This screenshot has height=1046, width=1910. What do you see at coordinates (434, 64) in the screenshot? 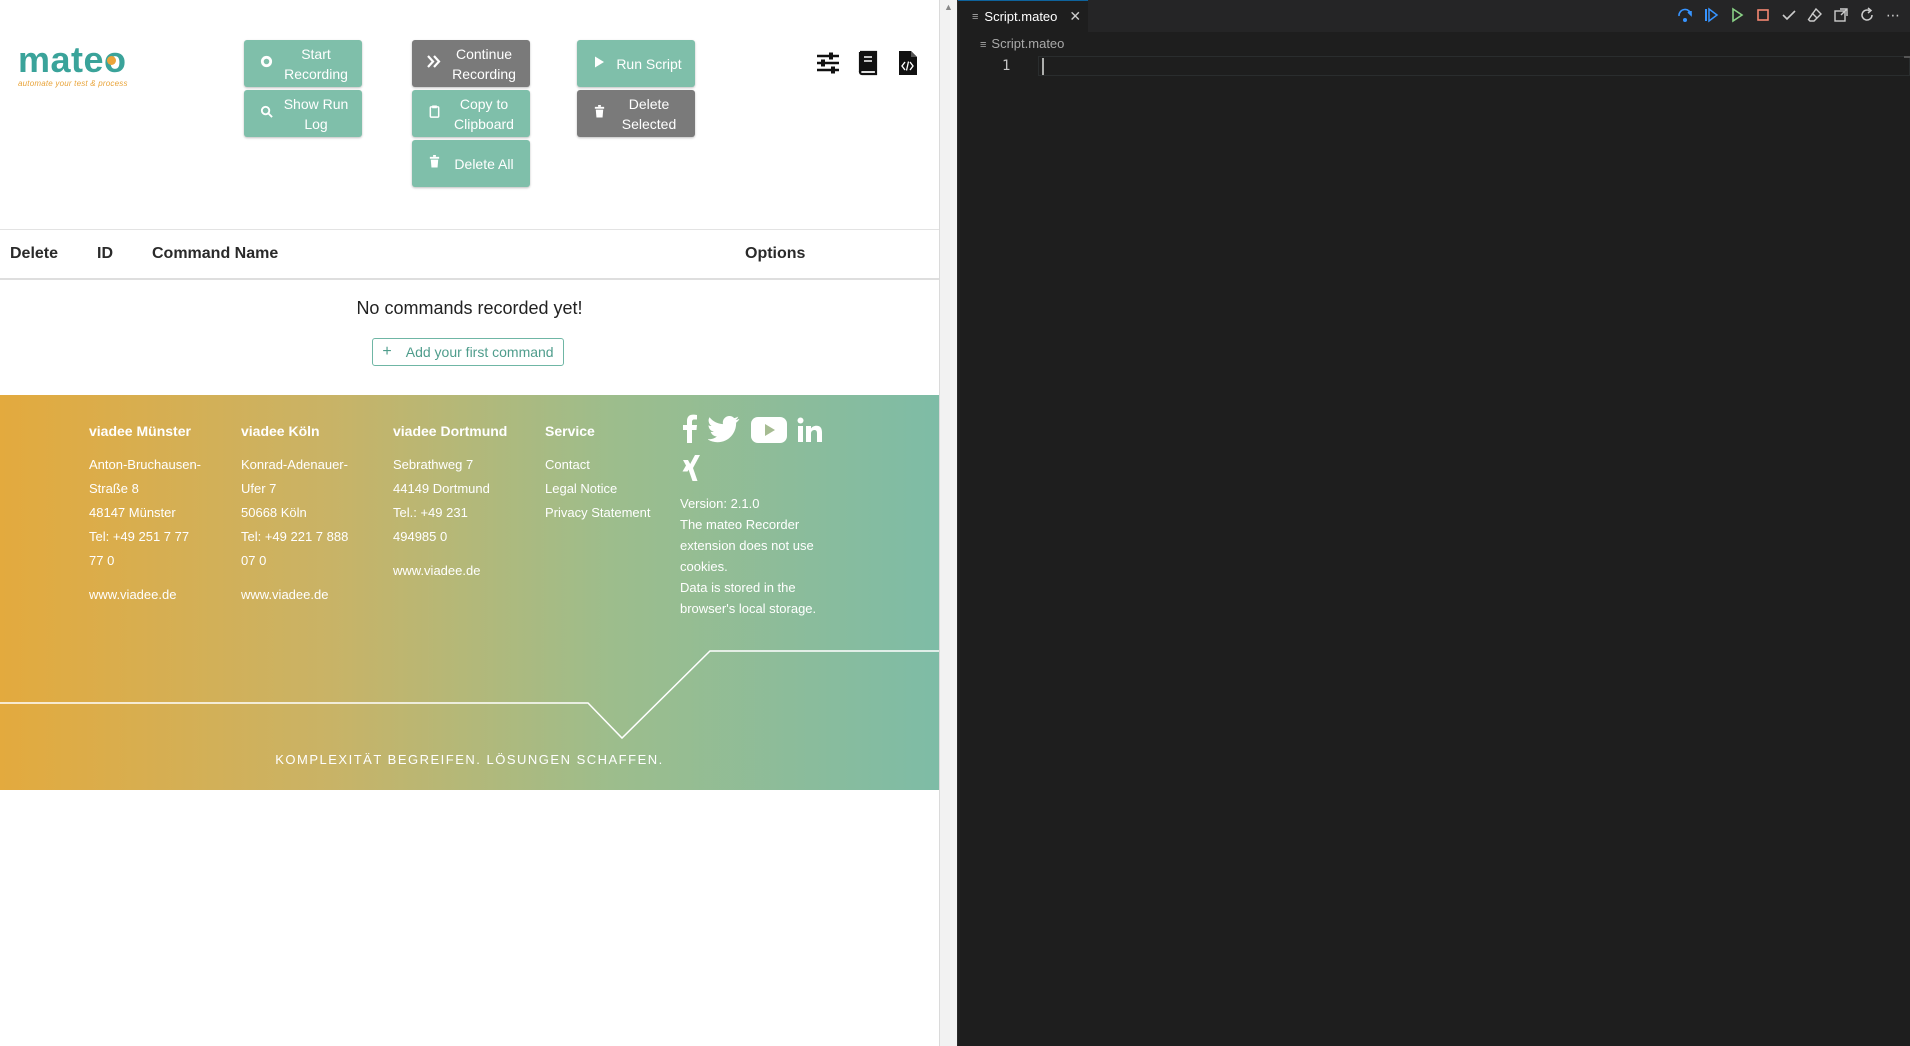
I see `double-chevron-right-icon` at bounding box center [434, 64].